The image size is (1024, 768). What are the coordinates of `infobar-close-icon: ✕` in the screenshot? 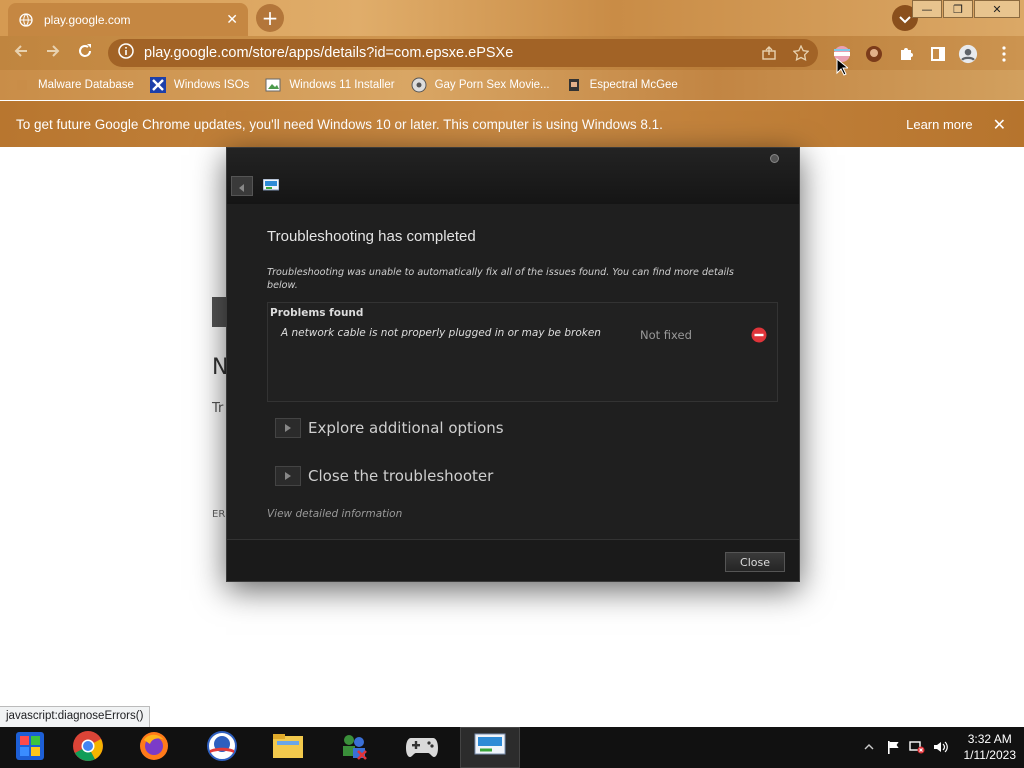 It's located at (999, 124).